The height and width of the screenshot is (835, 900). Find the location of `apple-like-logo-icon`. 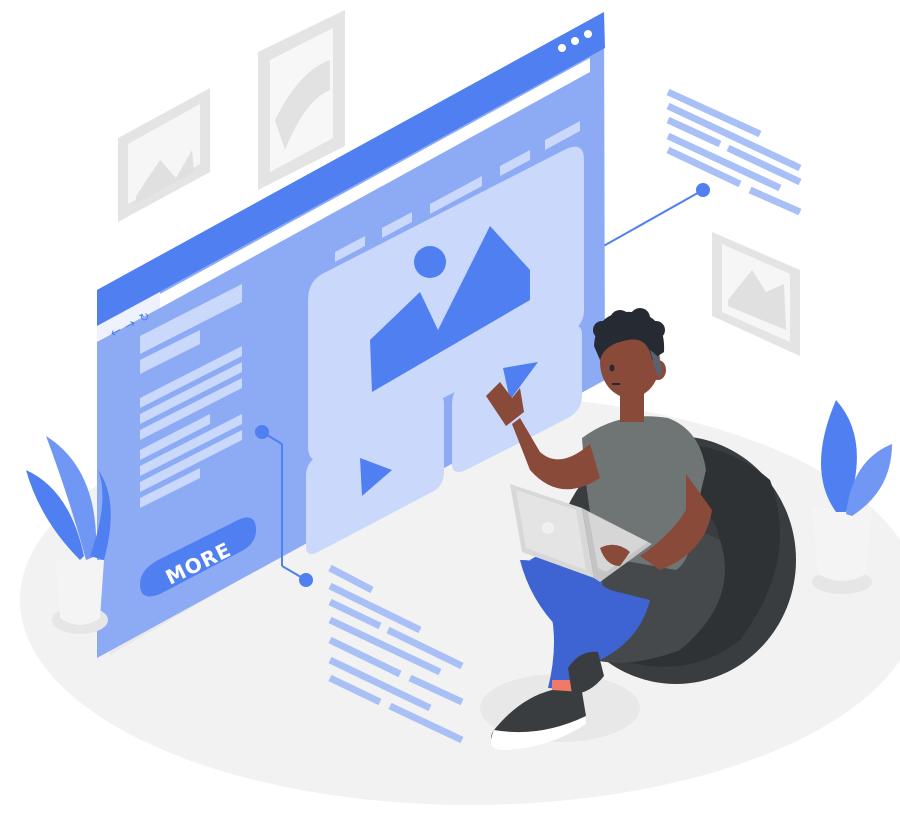

apple-like-logo-icon is located at coordinates (548, 528).